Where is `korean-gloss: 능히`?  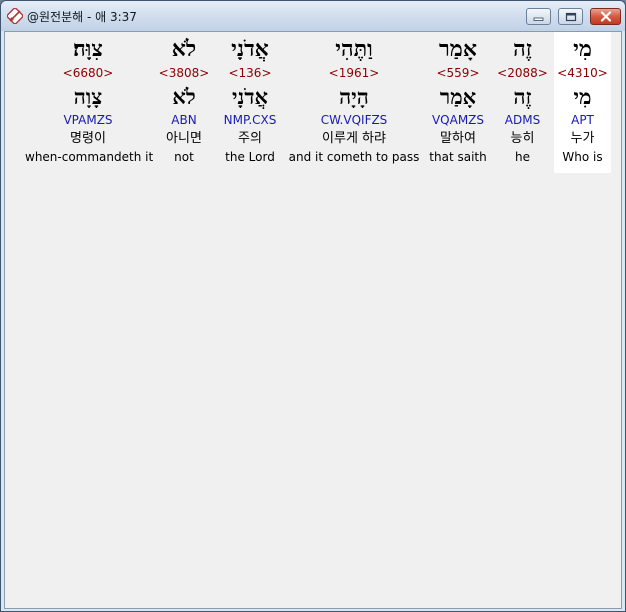 korean-gloss: 능히 is located at coordinates (522, 138).